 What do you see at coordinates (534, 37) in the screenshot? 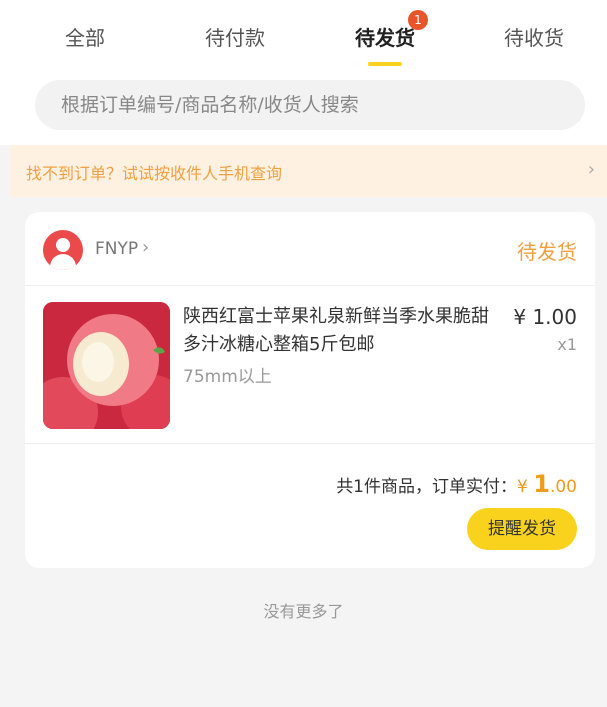
I see `tab-pending-receipt: 待收货` at bounding box center [534, 37].